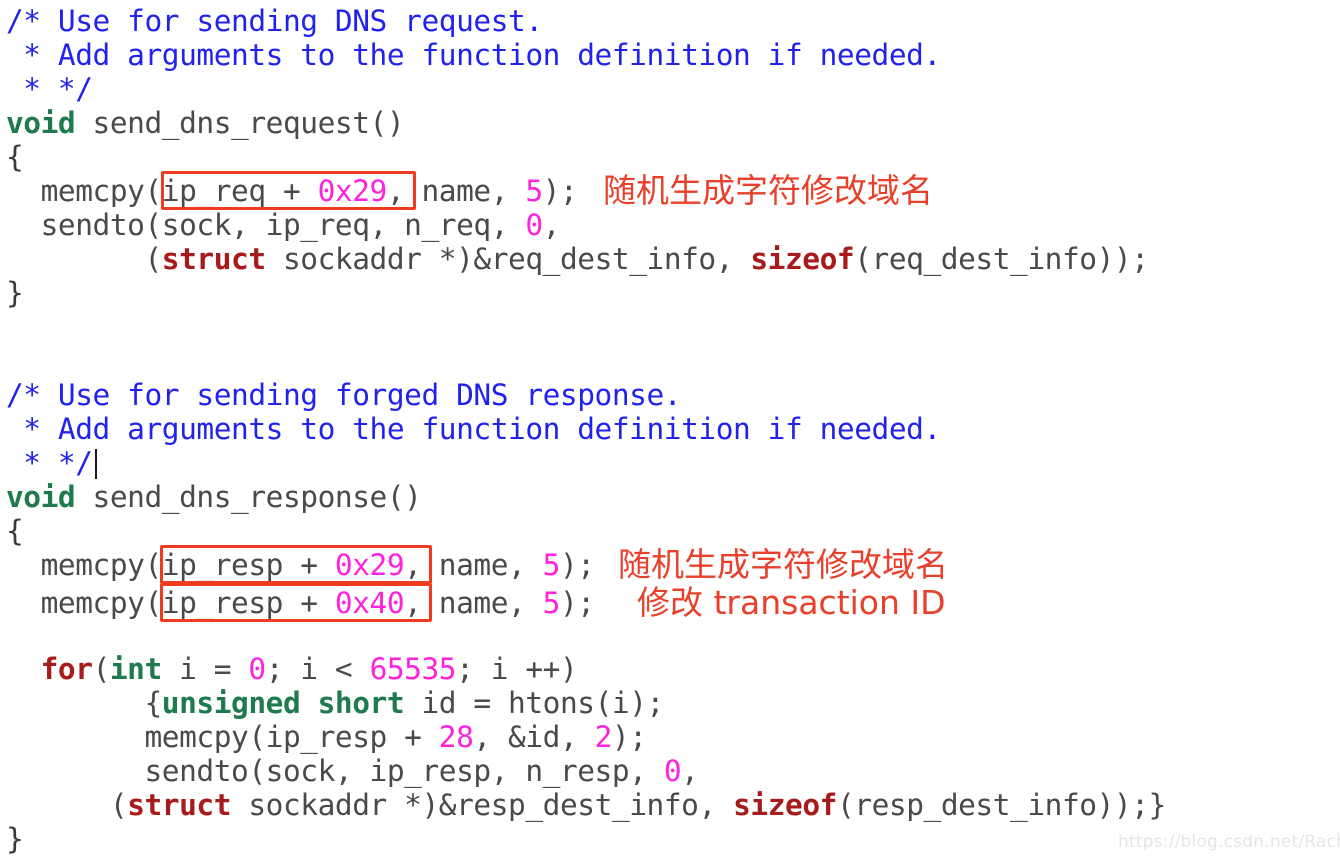 This screenshot has width=1340, height=860. I want to click on code-token: 28, so click(456, 737).